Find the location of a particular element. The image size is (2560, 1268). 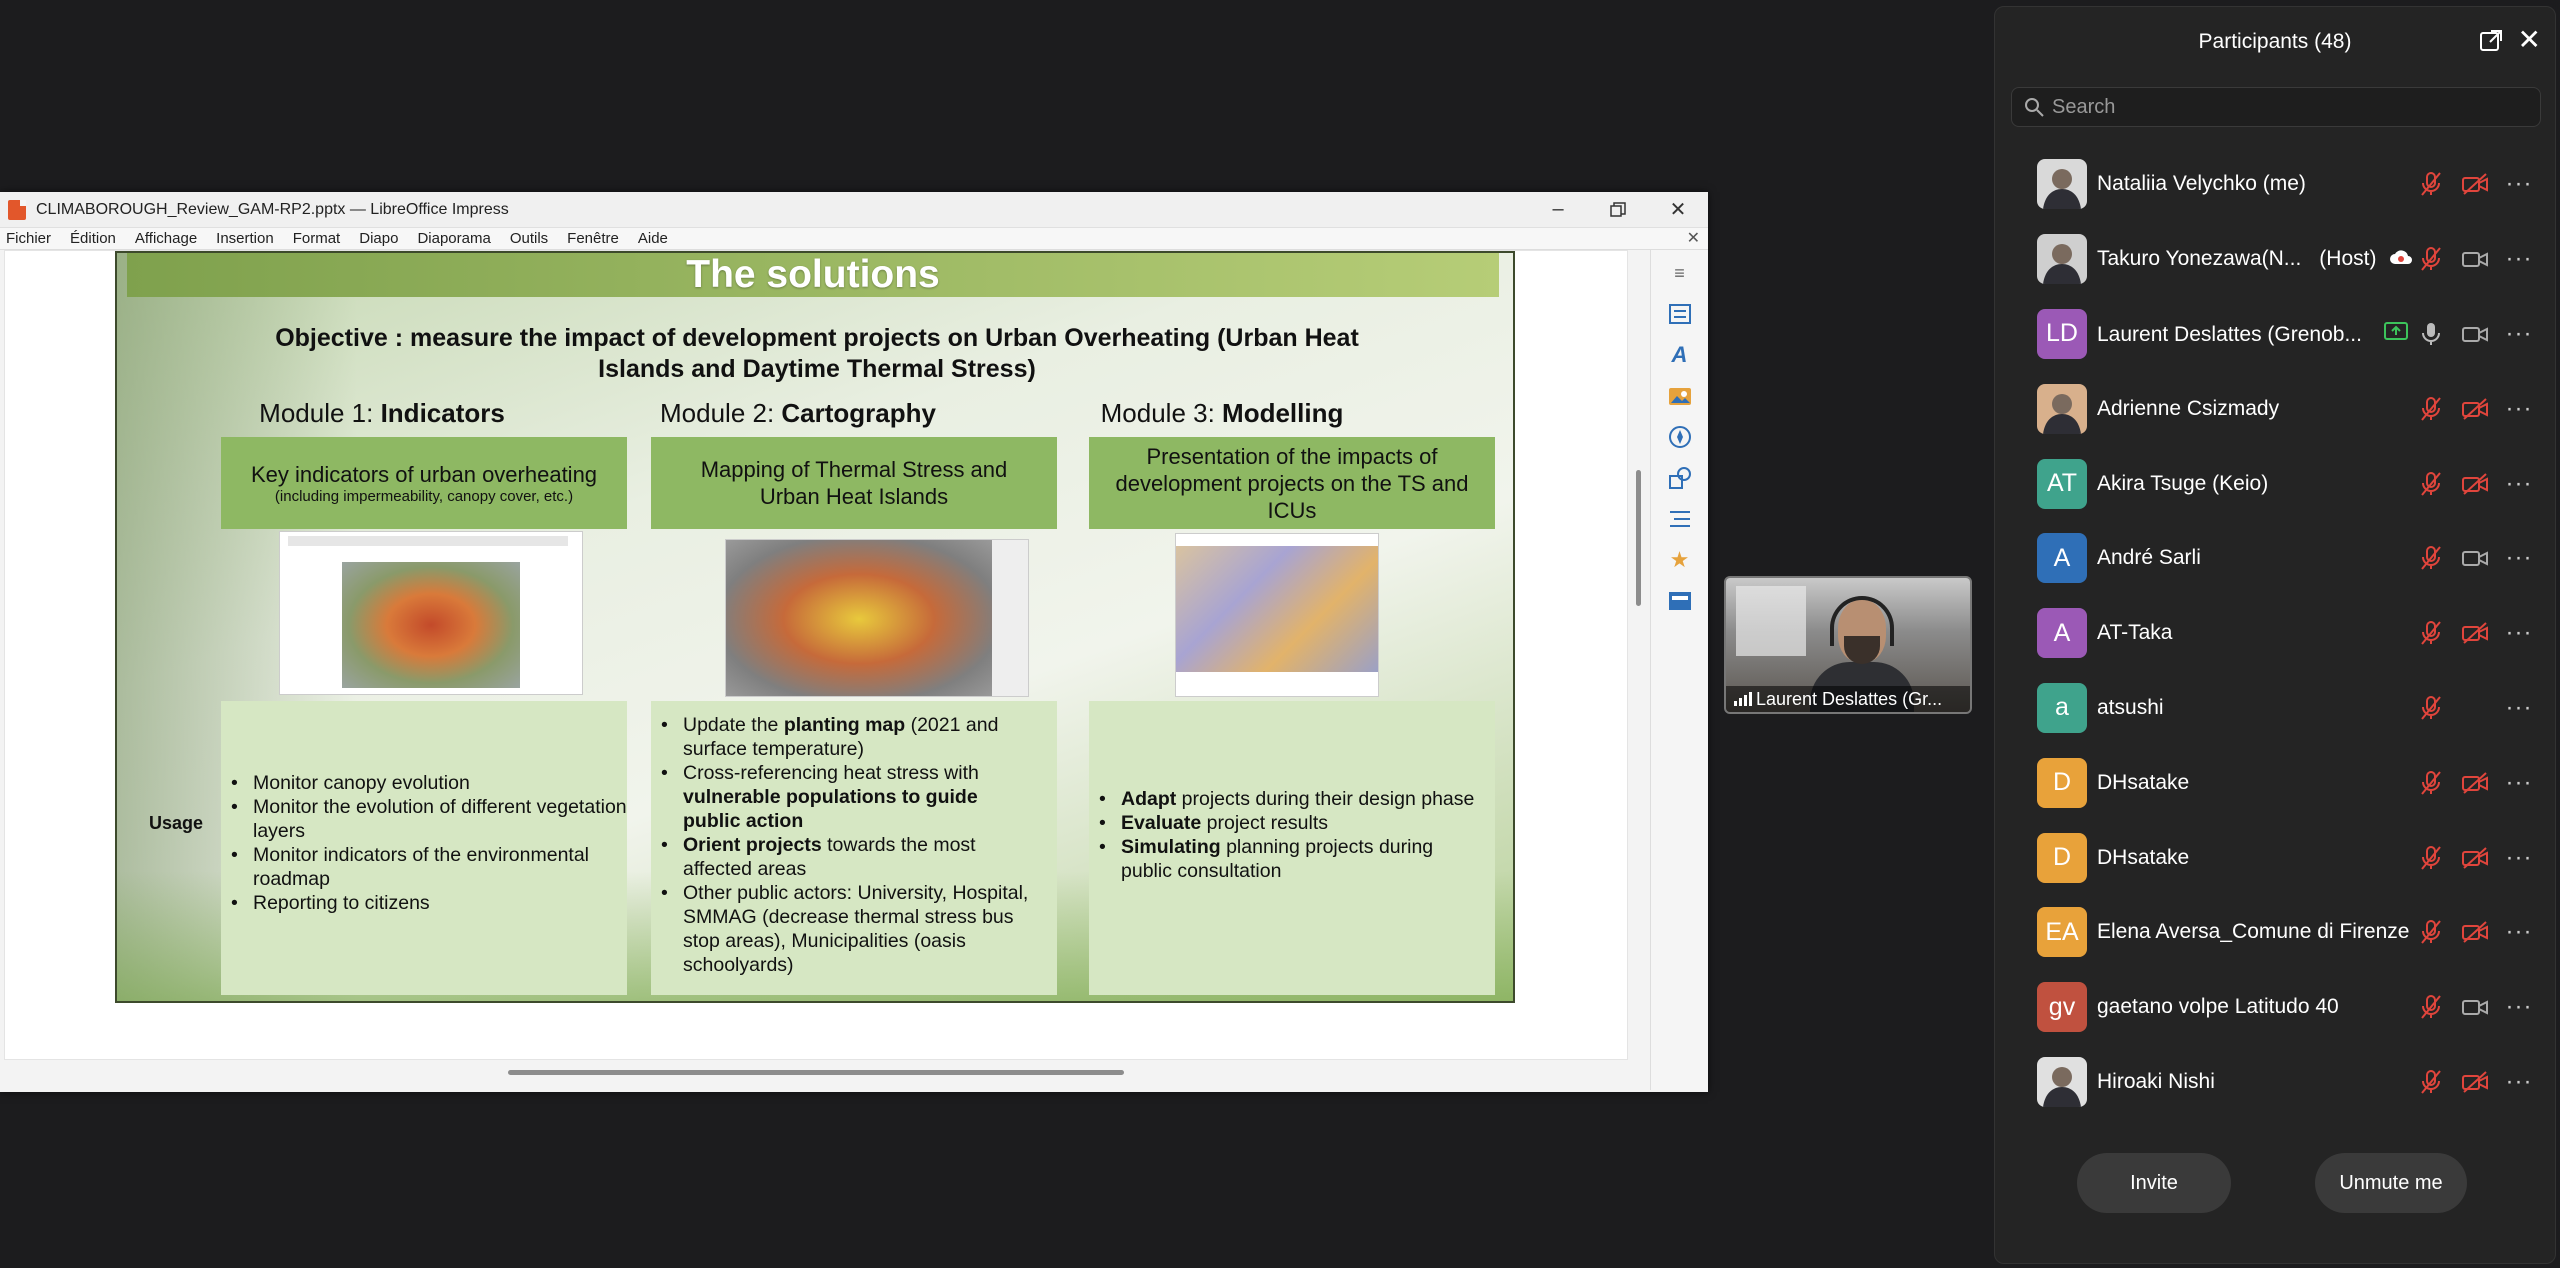

participant-row: LD Laurent Deslattes (Grenob... ··· is located at coordinates (2275, 334).